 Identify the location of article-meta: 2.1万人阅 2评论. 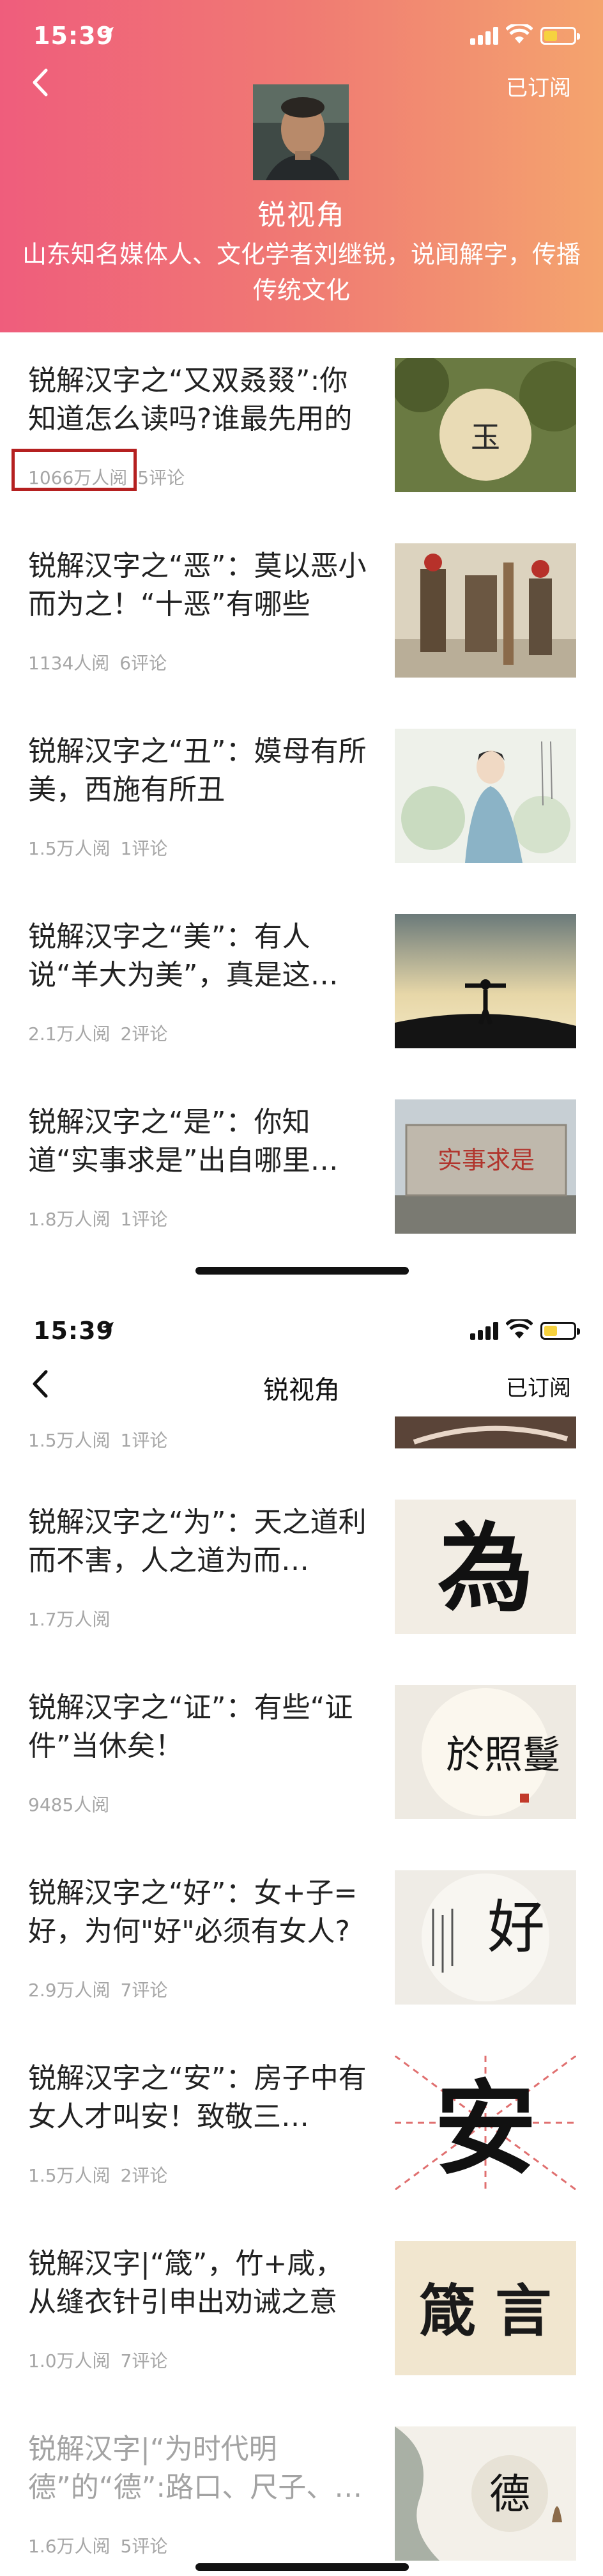
(103, 1033).